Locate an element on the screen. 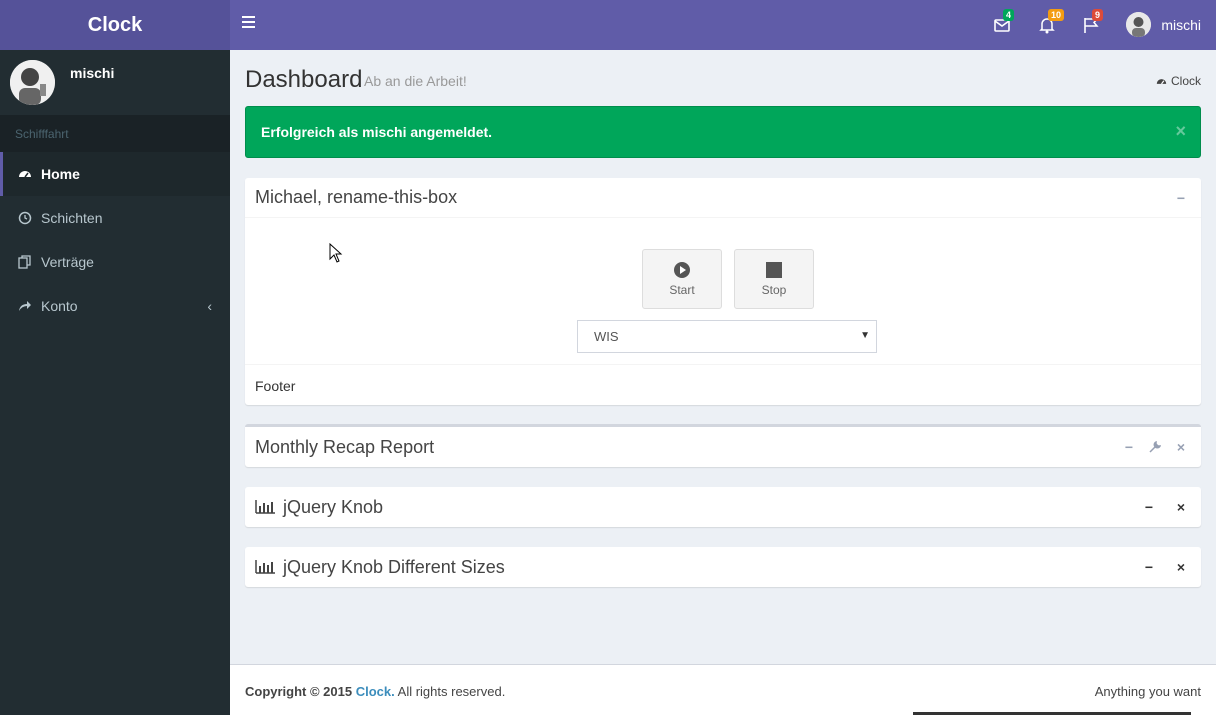  files-icon is located at coordinates (25, 262).